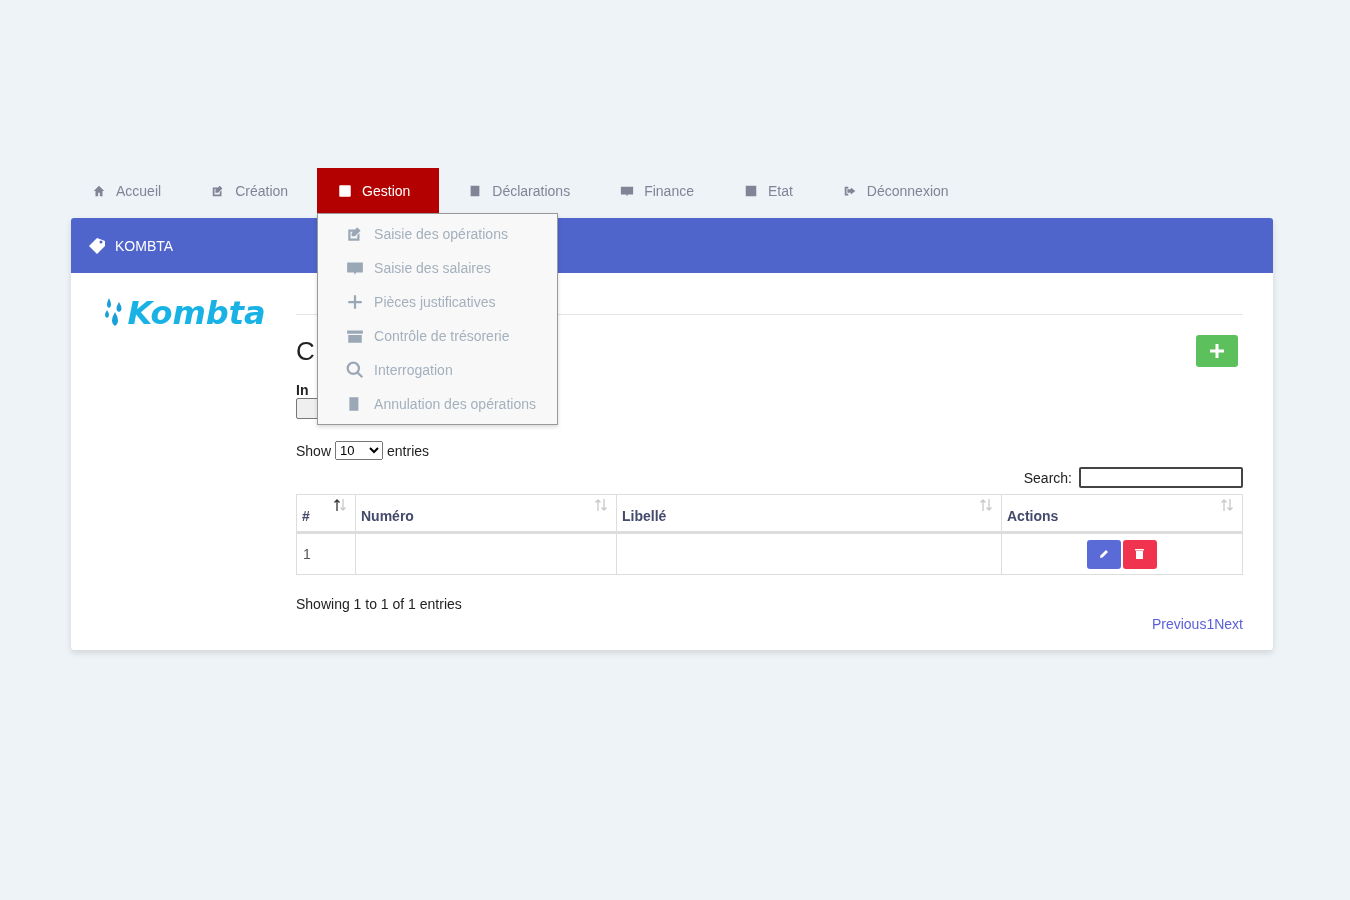  I want to click on entries-select: 10, so click(359, 450).